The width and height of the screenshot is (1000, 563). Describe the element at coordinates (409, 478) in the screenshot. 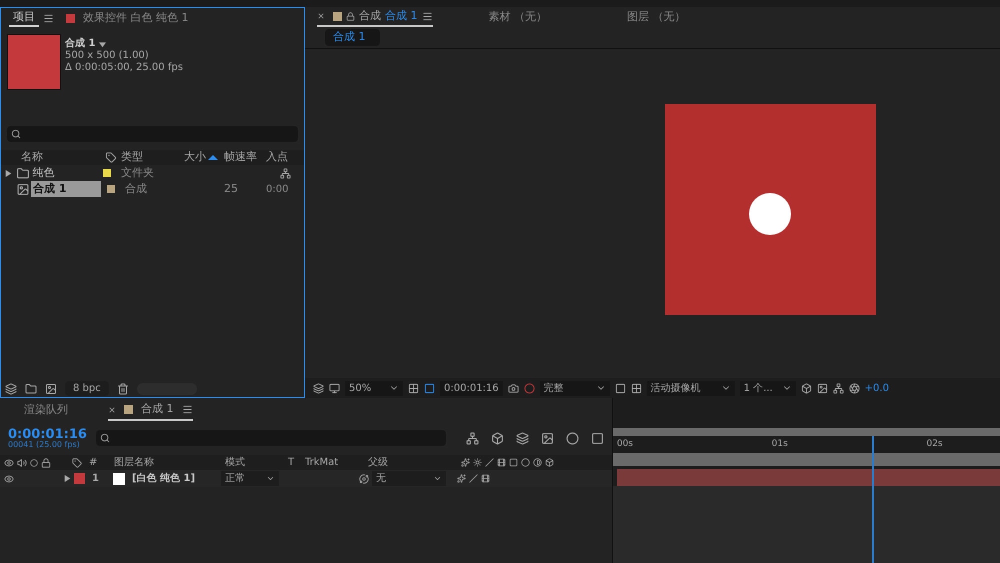

I see `parent-dropdown: 无` at that location.